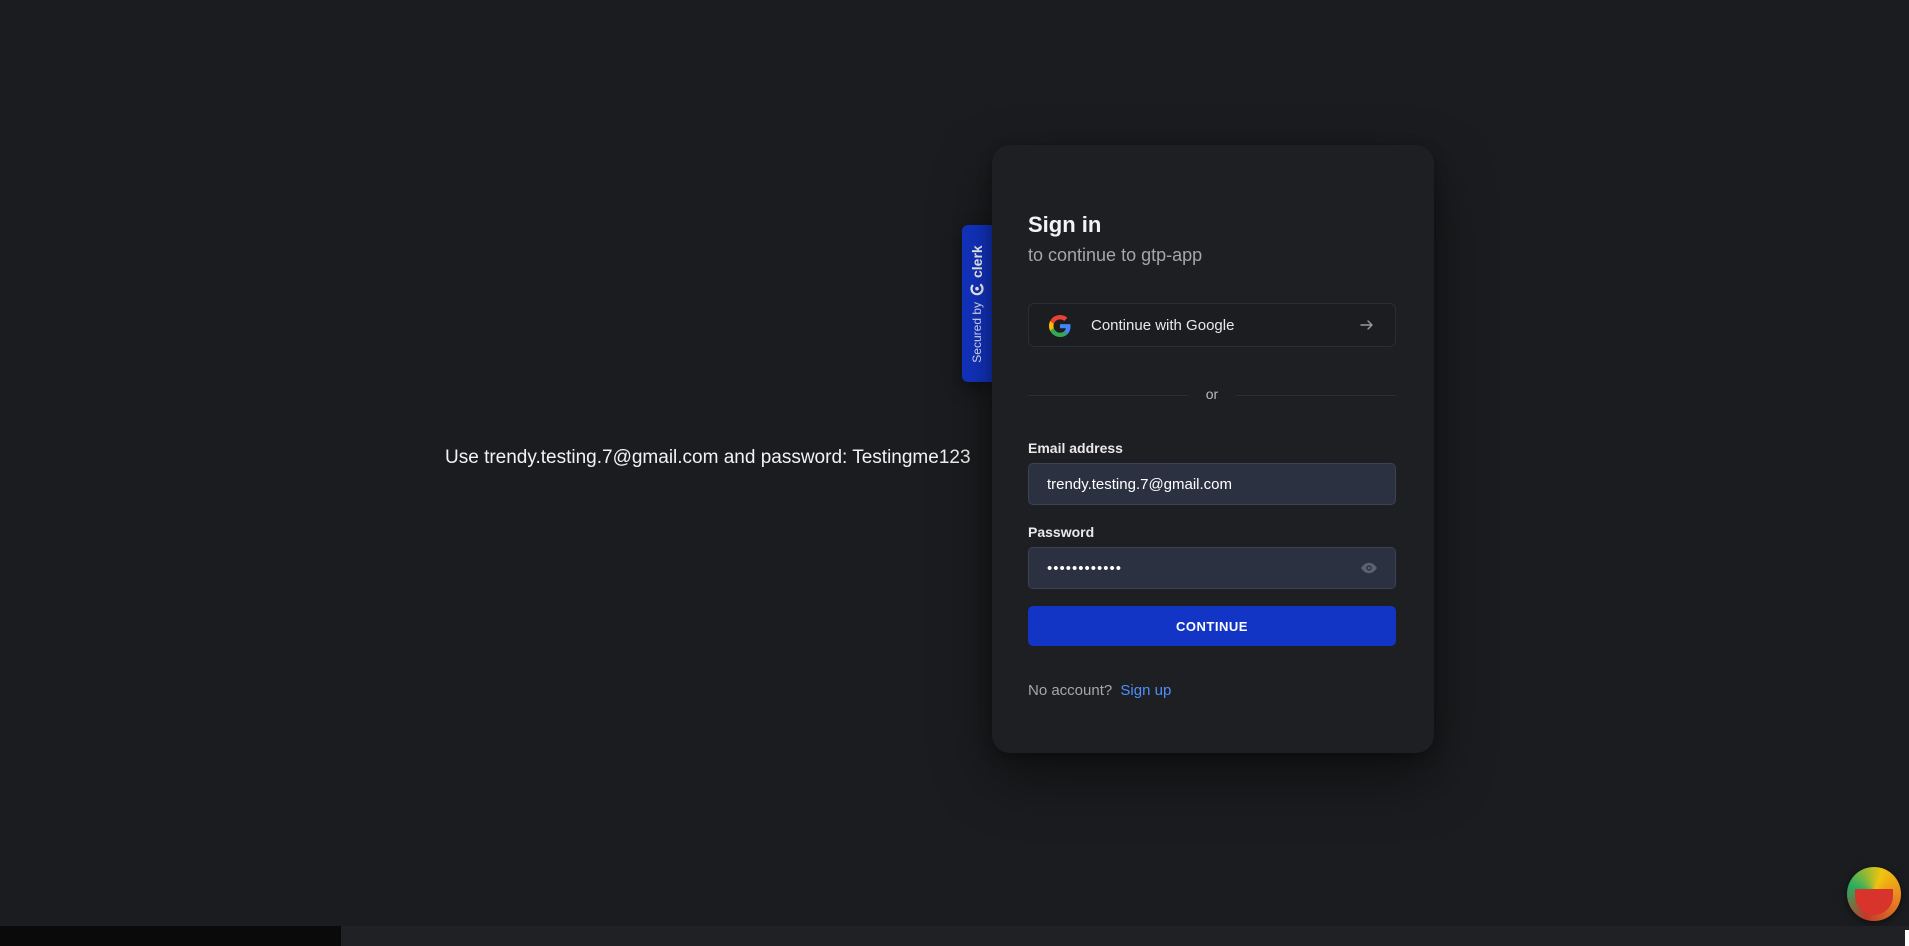 The image size is (1909, 946). What do you see at coordinates (1212, 394) in the screenshot?
I see `divider-or: or` at bounding box center [1212, 394].